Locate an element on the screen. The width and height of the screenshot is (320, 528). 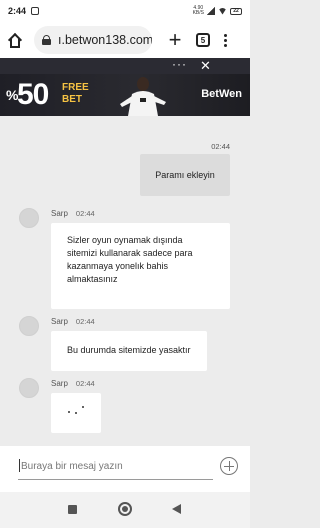
brand-logo-b: Wen is located at coordinates (230, 94).